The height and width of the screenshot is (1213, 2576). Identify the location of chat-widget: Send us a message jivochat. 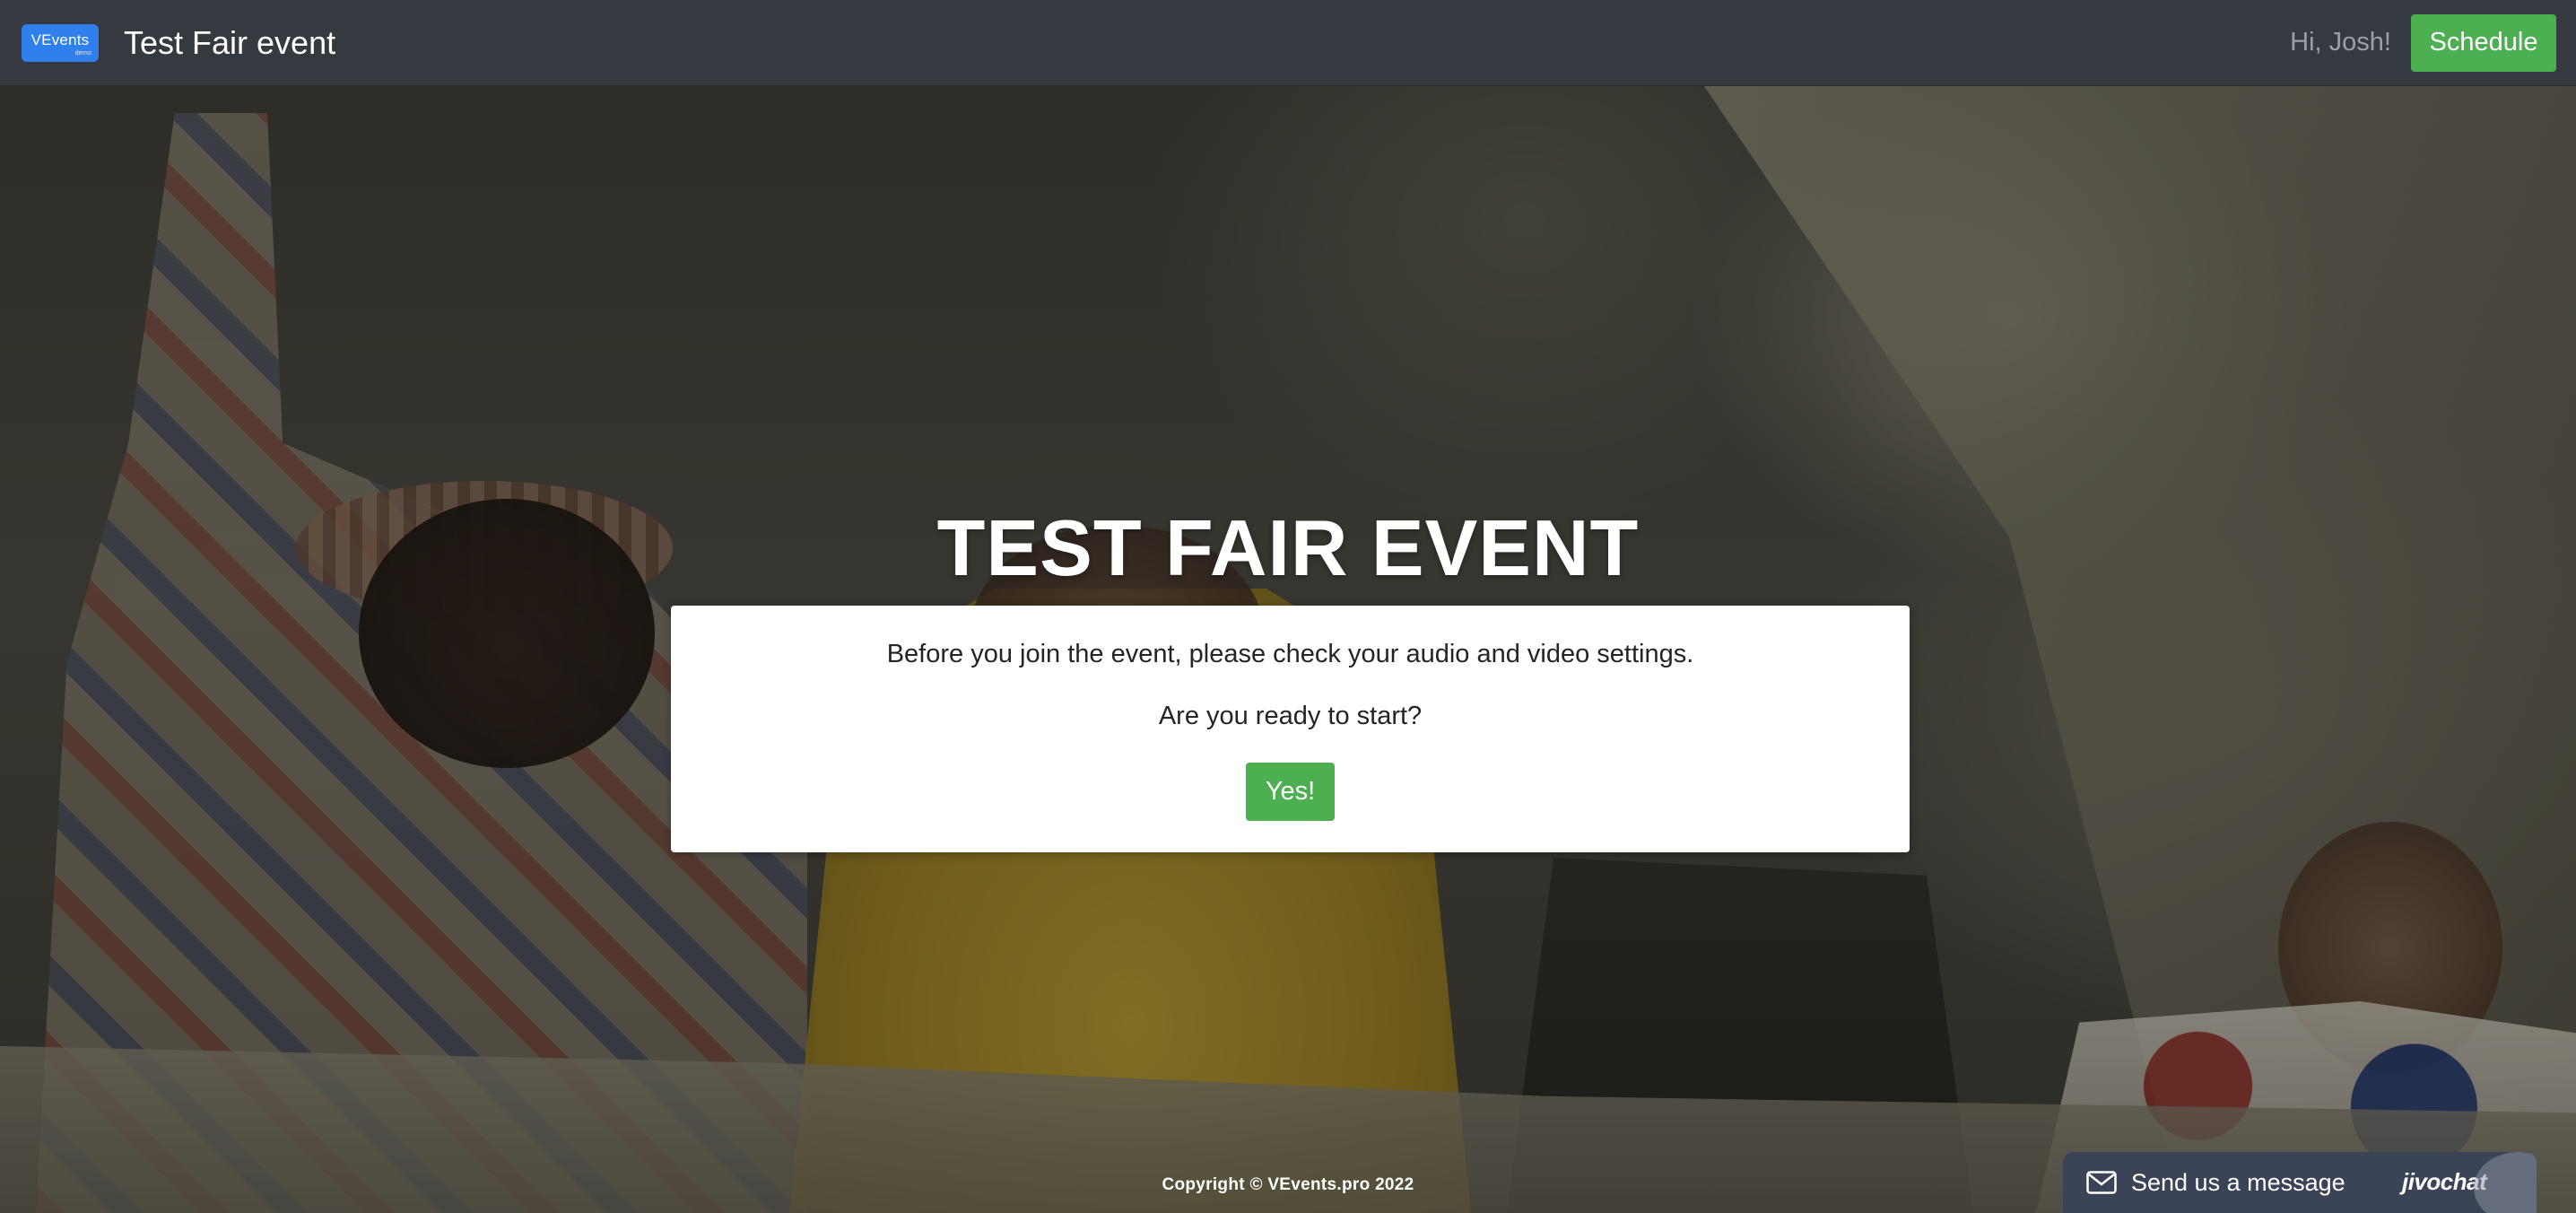
(2300, 1182).